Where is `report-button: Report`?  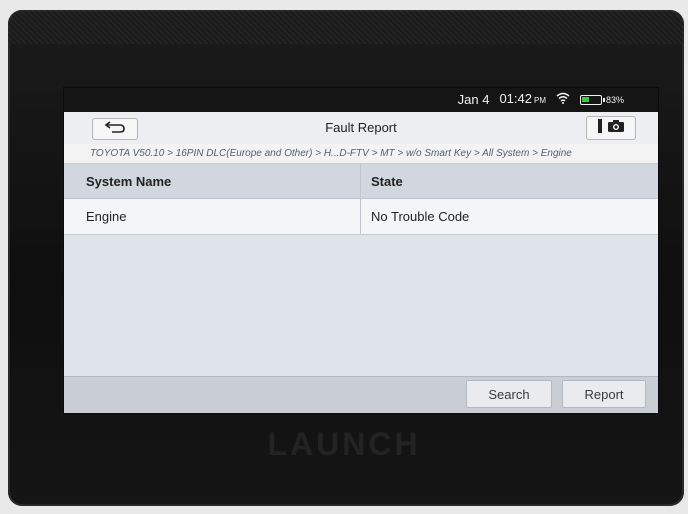 report-button: Report is located at coordinates (604, 394).